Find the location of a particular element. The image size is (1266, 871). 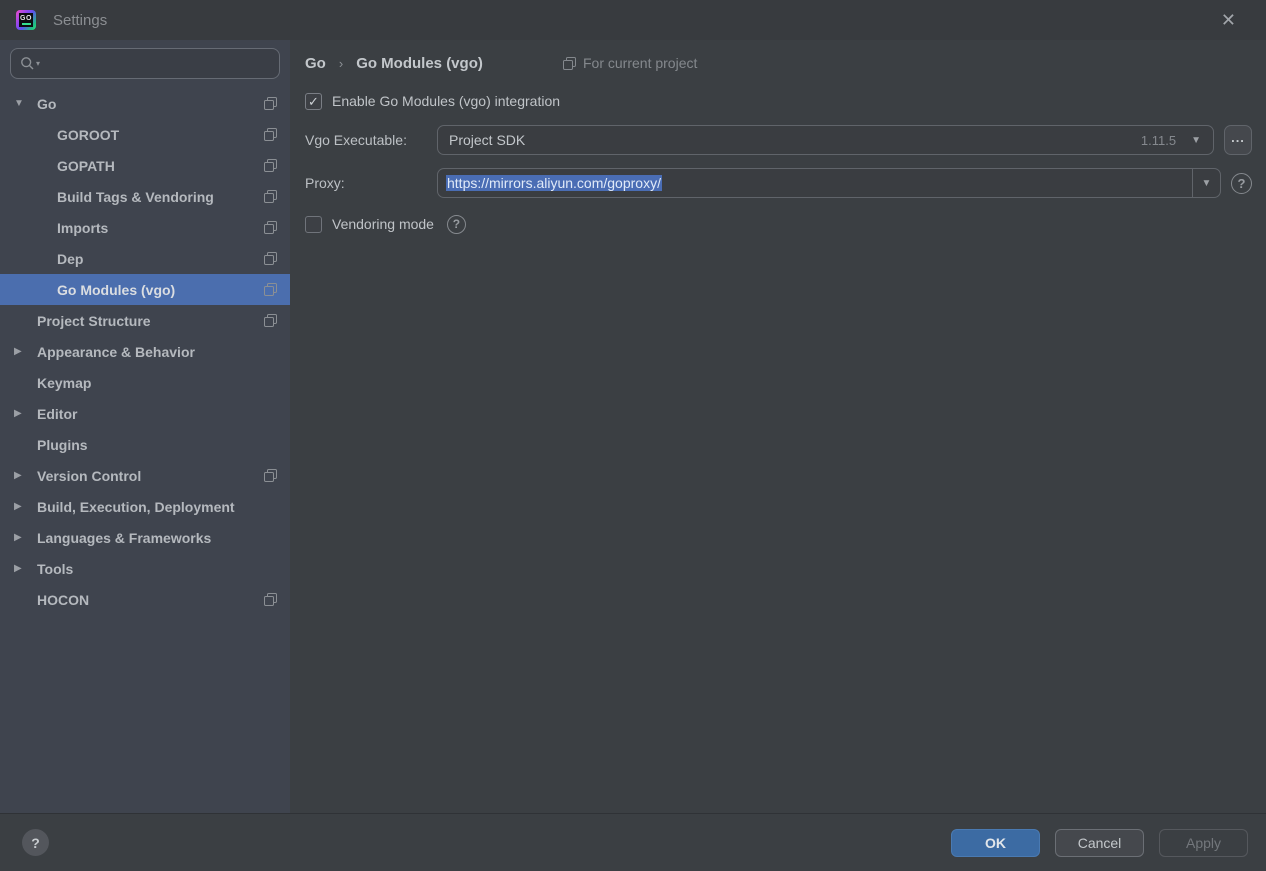

sidebar-item-languages-frameworks: ▶ Languages & Frameworks is located at coordinates (145, 537).